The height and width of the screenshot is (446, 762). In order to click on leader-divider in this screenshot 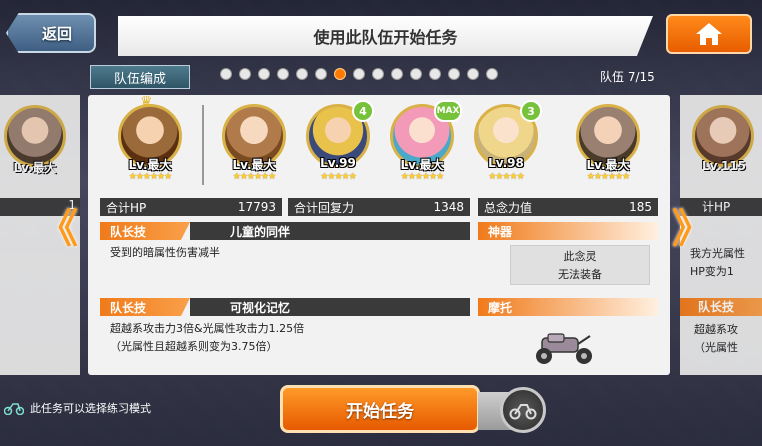, I will do `click(203, 145)`.